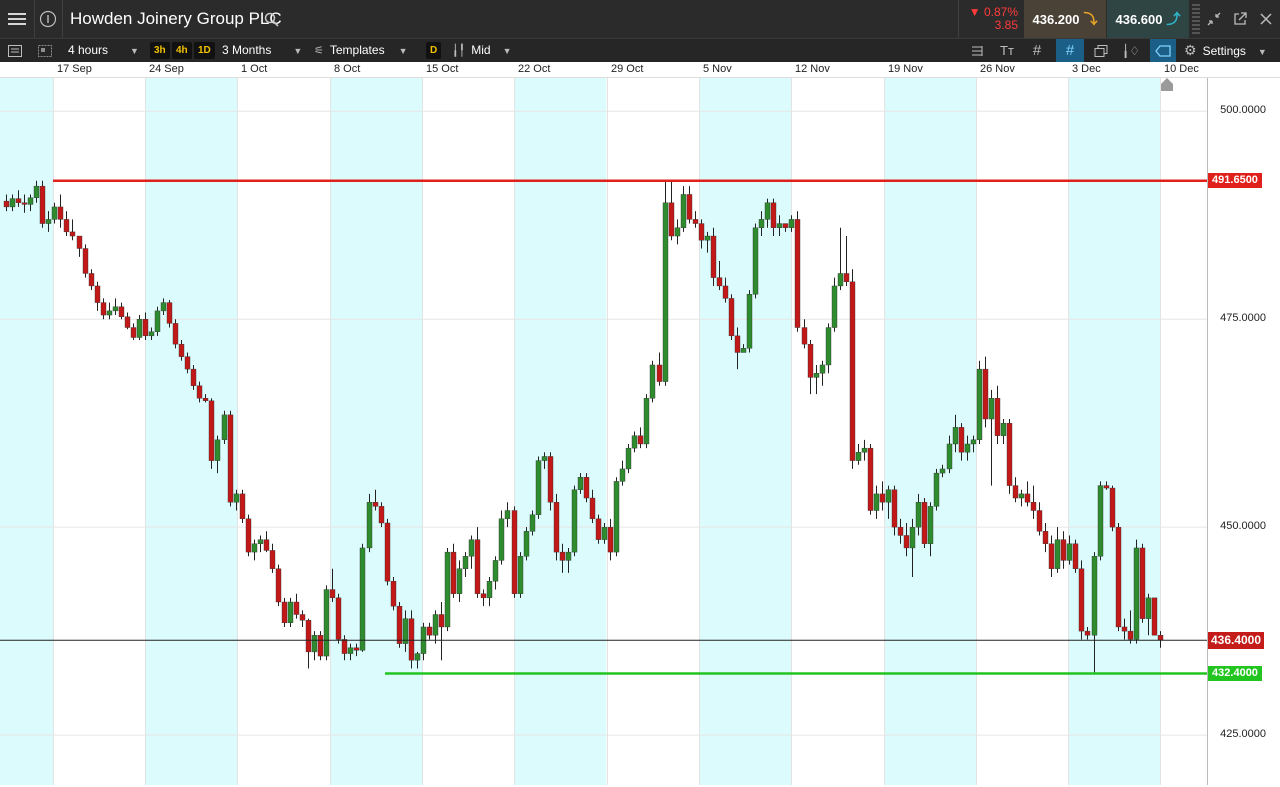  What do you see at coordinates (1086, 69) in the screenshot?
I see `date-tick-label: 3 Dec` at bounding box center [1086, 69].